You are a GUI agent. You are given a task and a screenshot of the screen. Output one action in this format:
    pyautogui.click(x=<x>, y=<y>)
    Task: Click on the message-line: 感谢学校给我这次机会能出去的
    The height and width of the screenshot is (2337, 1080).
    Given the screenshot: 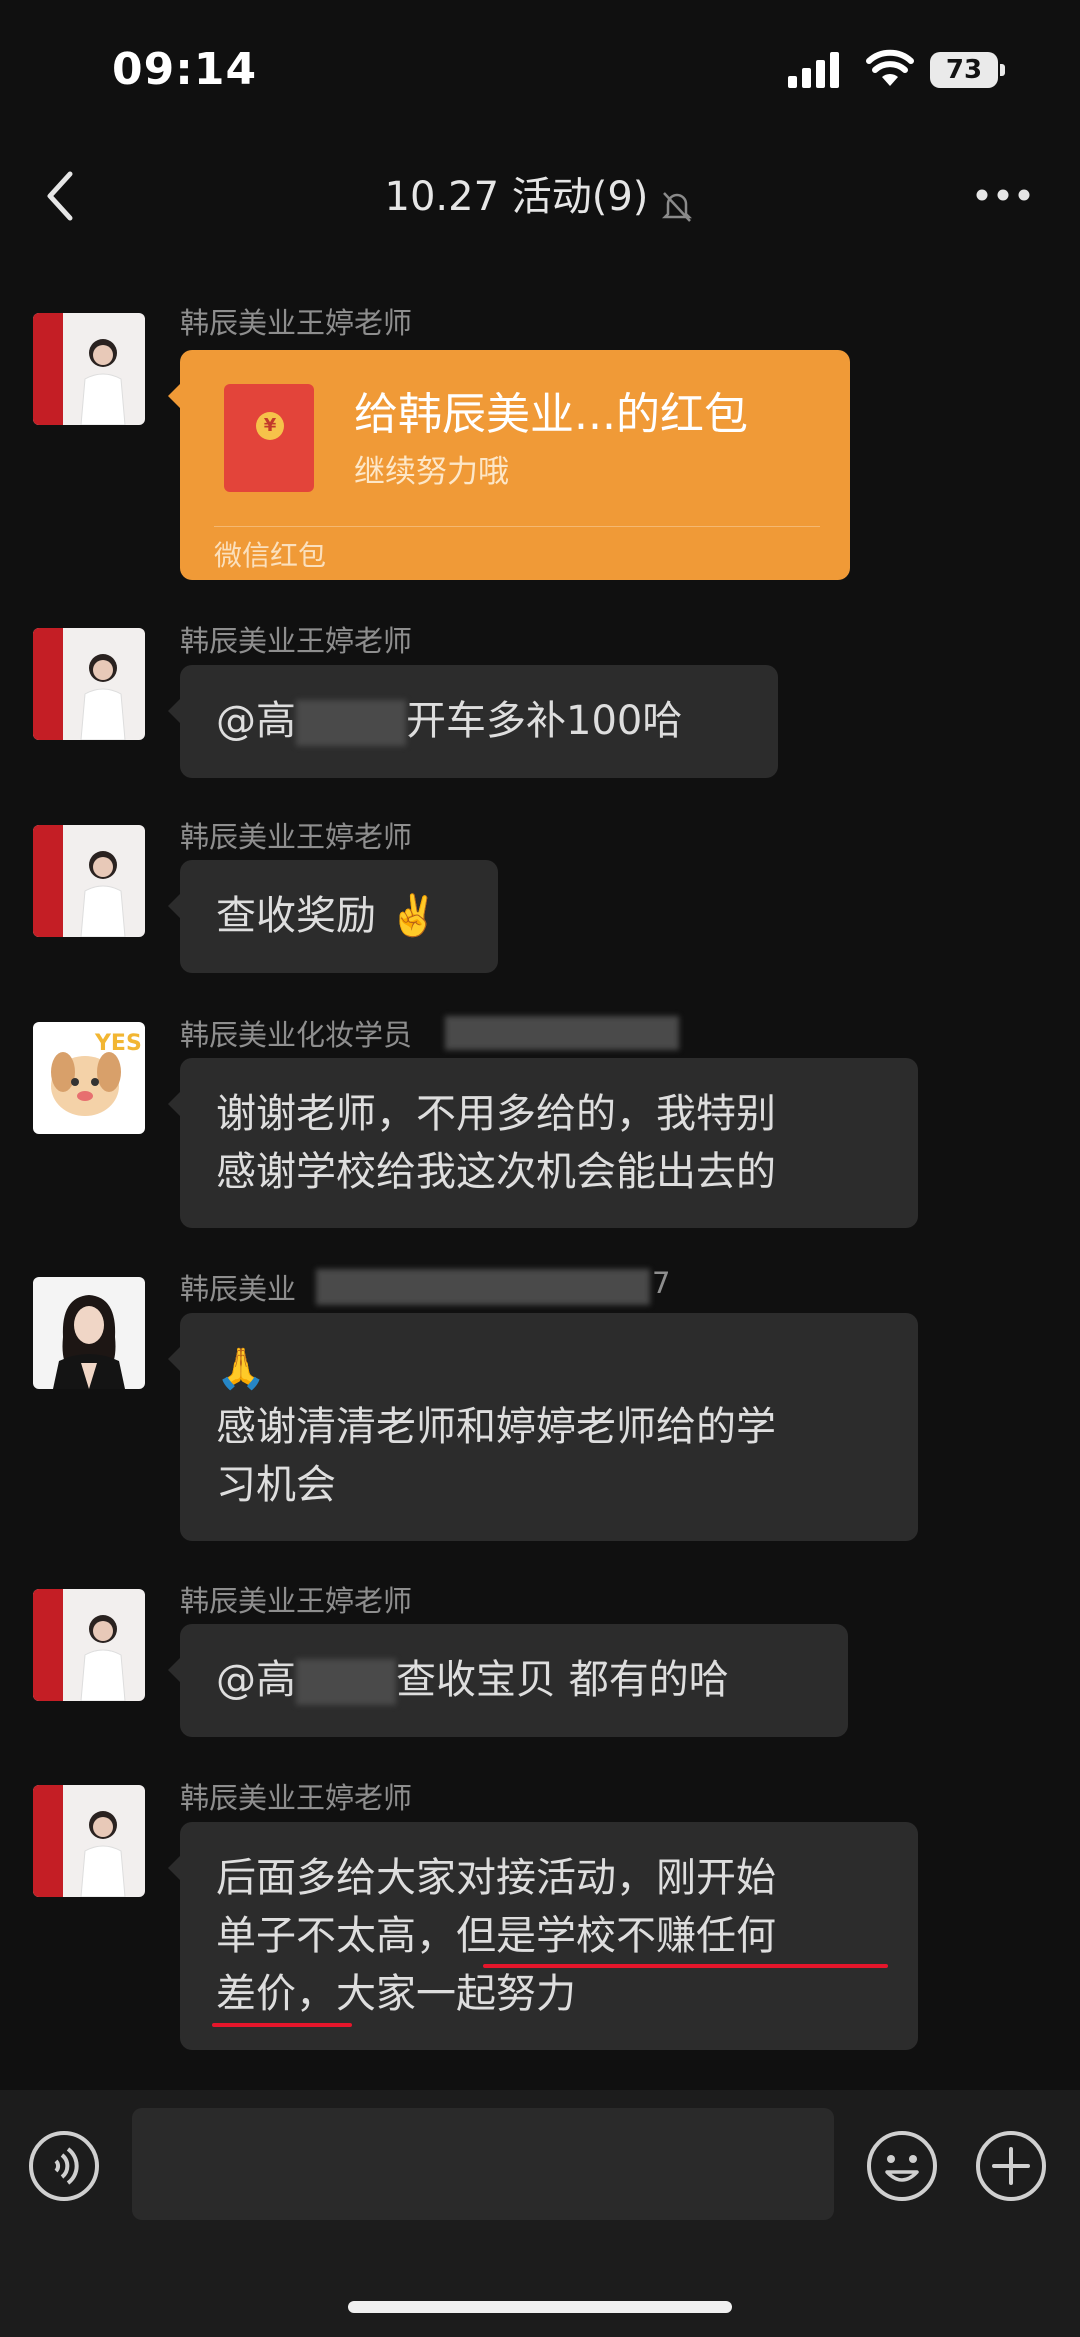 What is the action you would take?
    pyautogui.click(x=496, y=1172)
    